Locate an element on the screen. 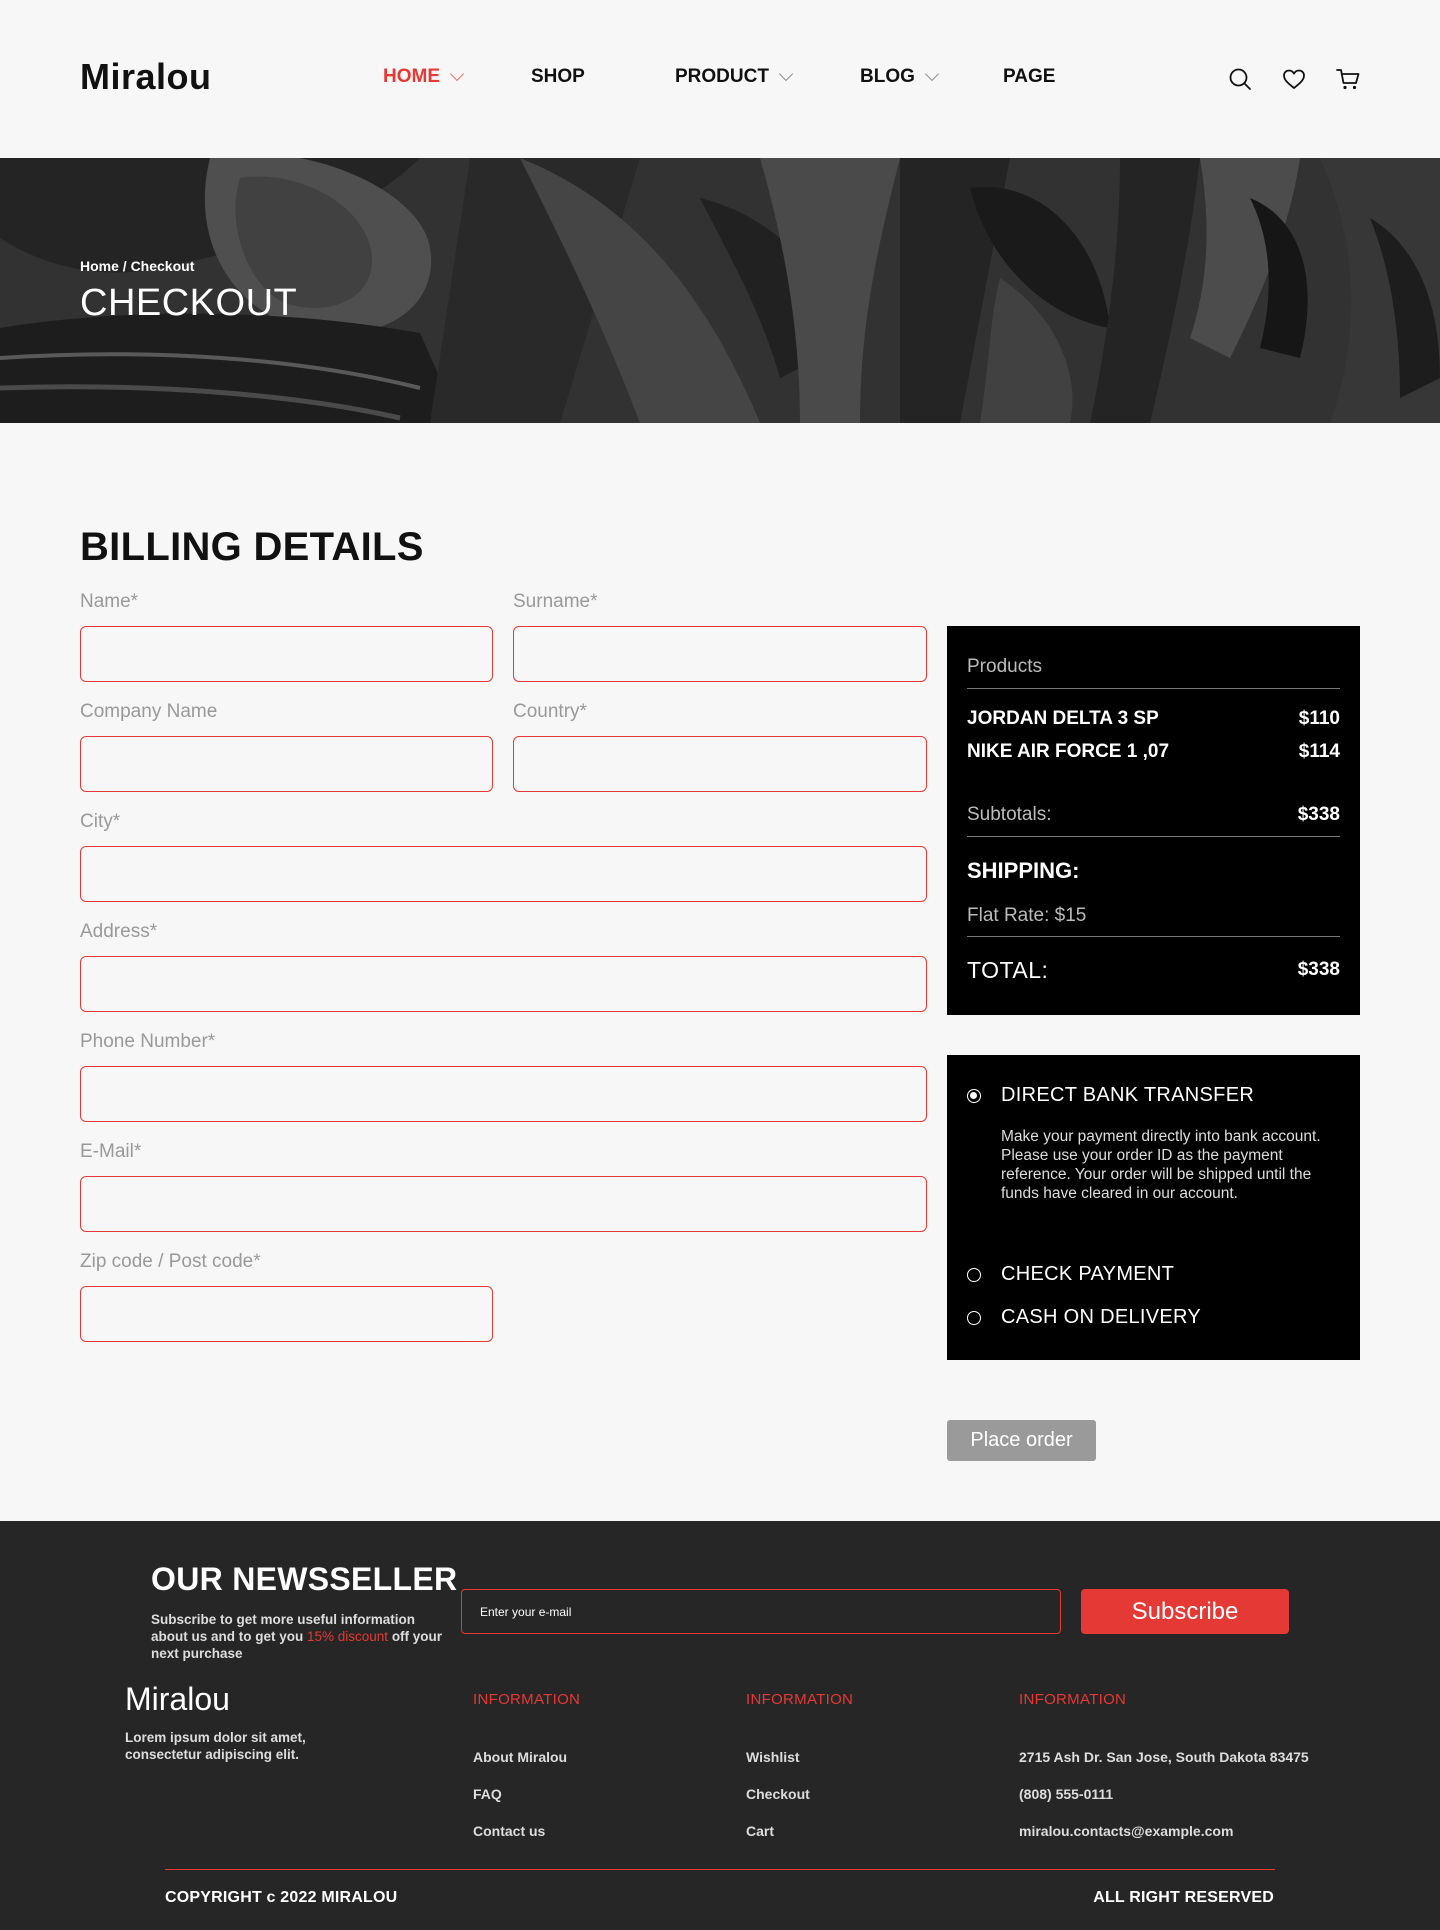  company-label: Company Name is located at coordinates (149, 711).